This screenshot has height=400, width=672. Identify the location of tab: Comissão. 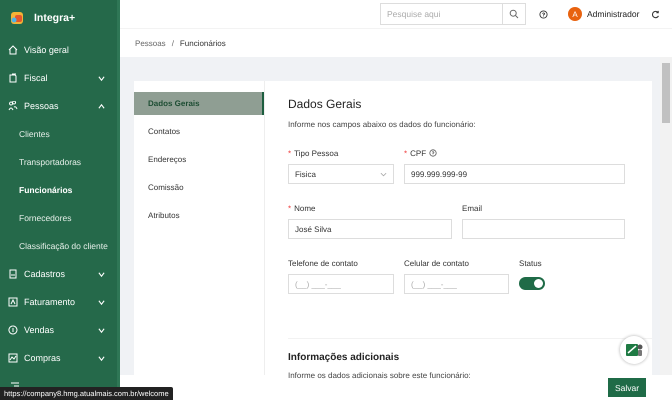
(199, 187).